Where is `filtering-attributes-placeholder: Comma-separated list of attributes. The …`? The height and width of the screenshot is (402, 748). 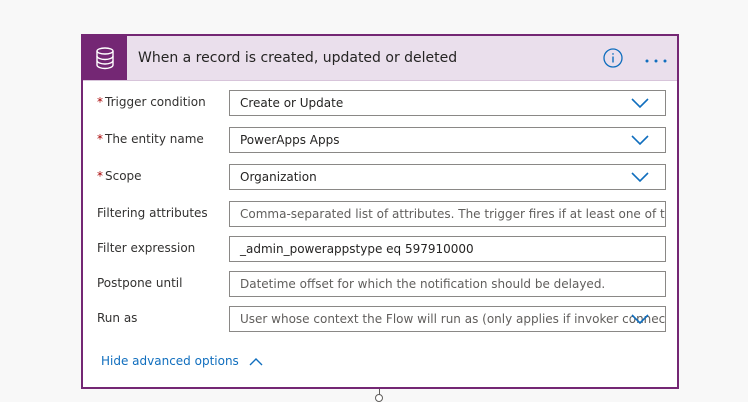
filtering-attributes-placeholder: Comma-separated list of attributes. The … is located at coordinates (452, 214).